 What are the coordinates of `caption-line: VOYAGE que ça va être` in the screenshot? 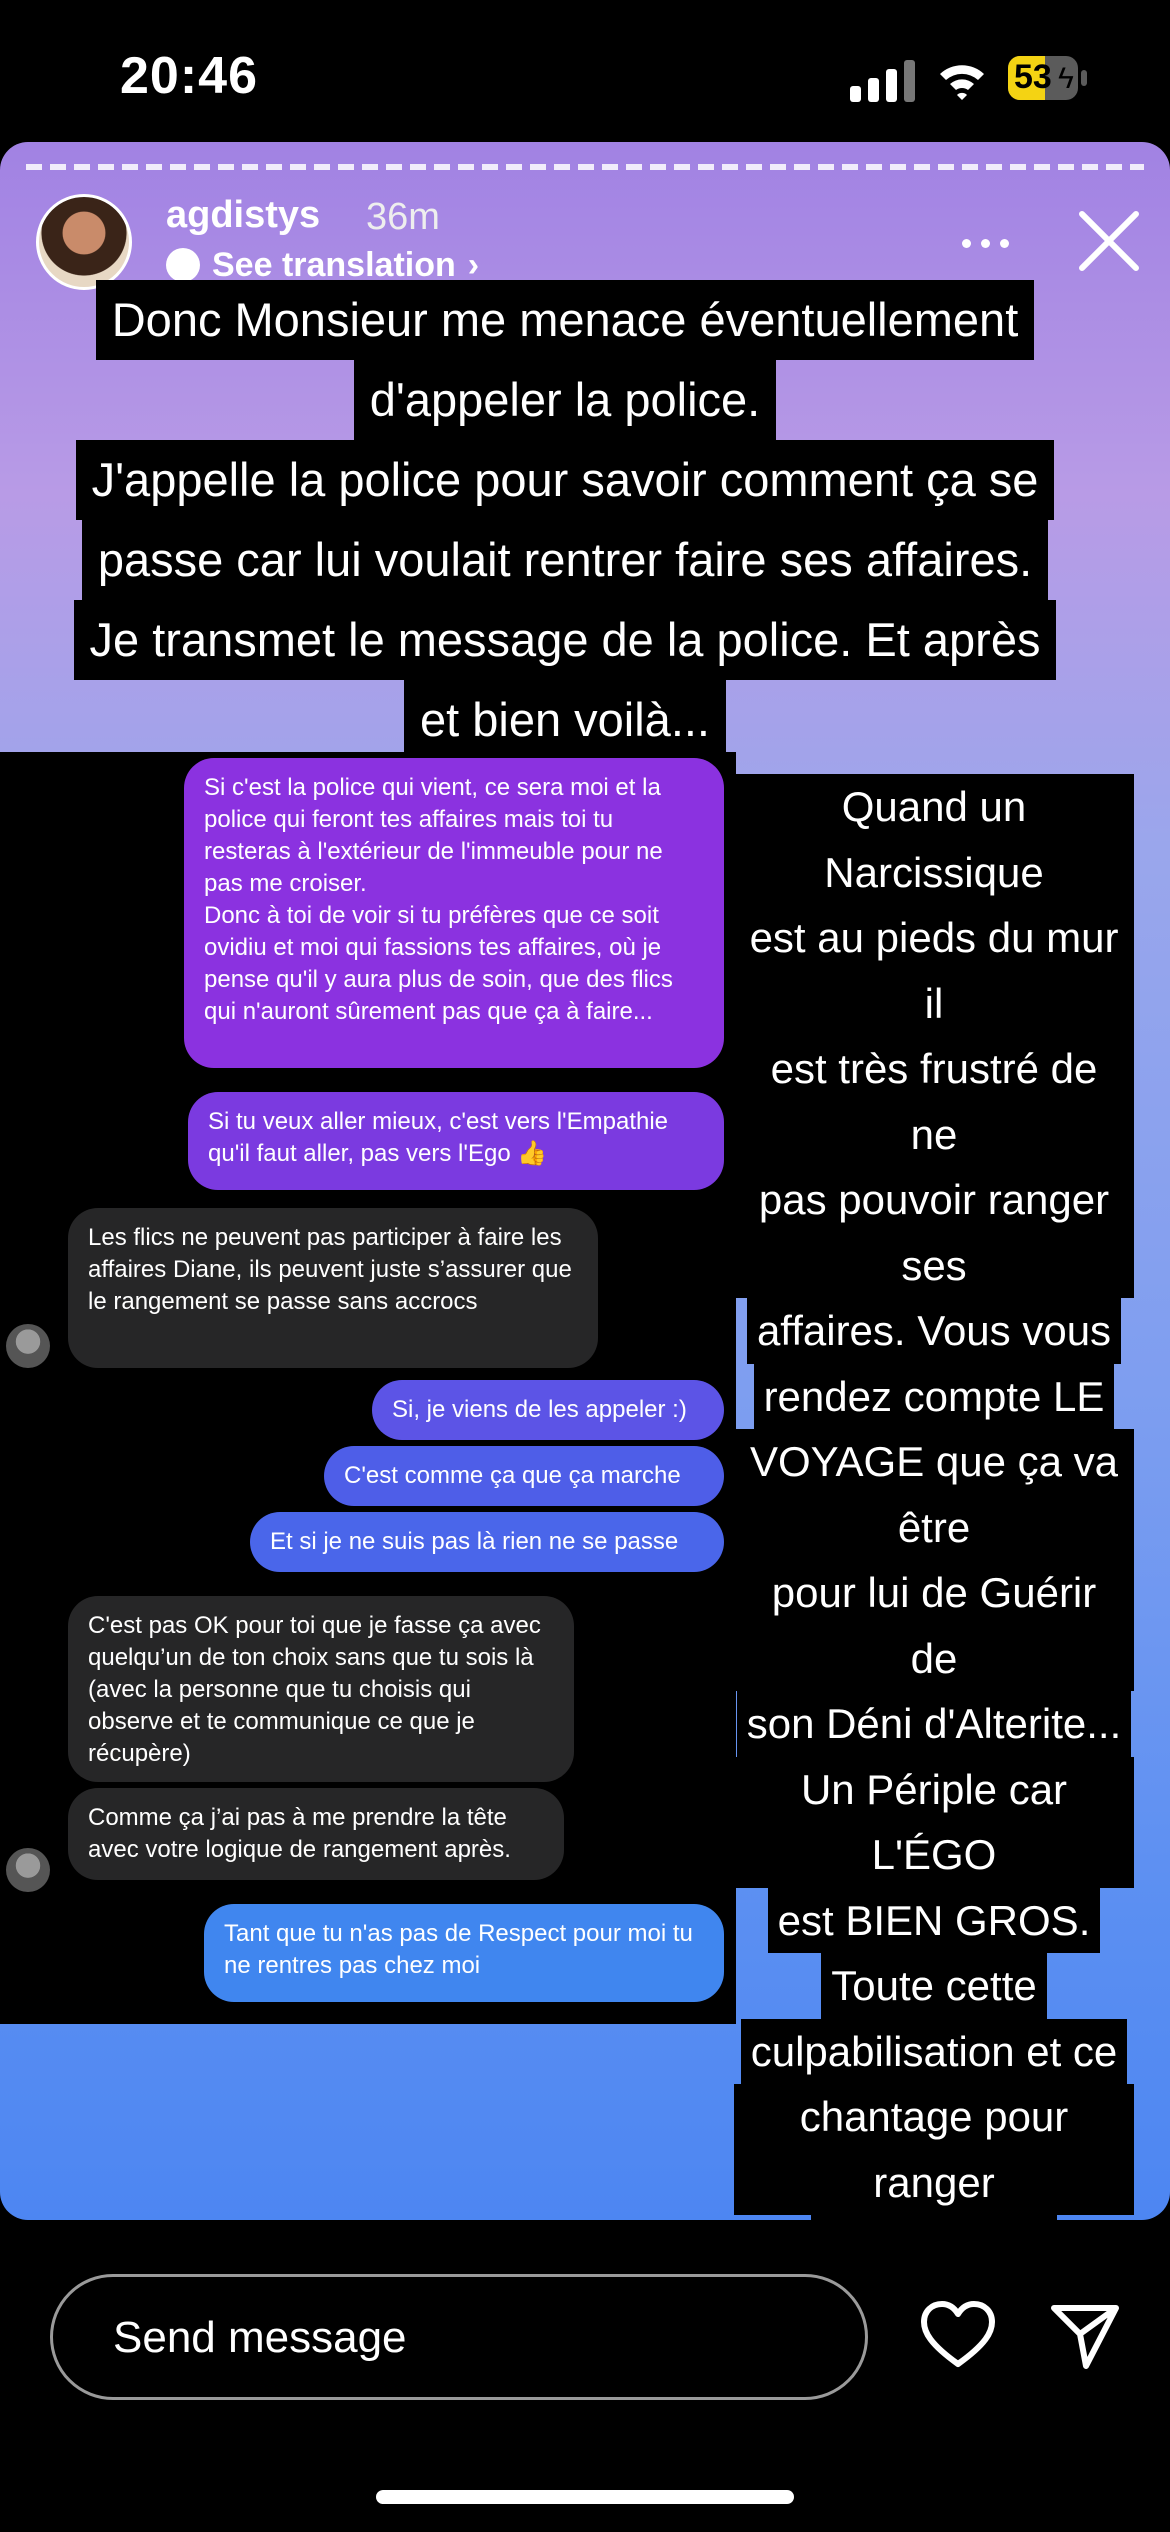 It's located at (934, 1494).